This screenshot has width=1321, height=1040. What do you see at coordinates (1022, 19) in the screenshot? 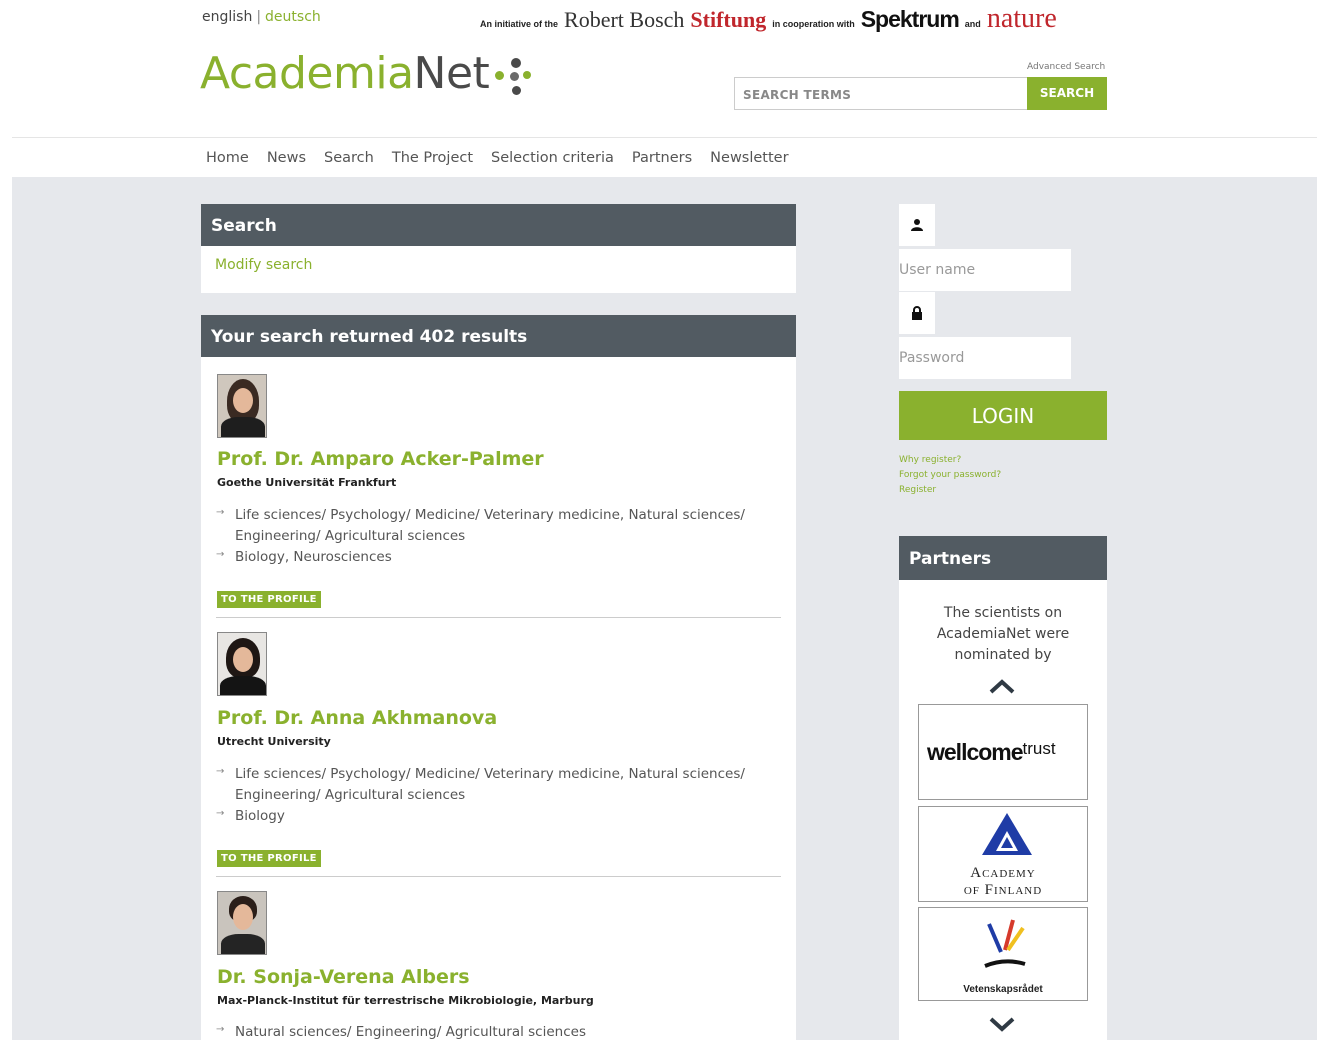
I see `nature-logo: nature` at bounding box center [1022, 19].